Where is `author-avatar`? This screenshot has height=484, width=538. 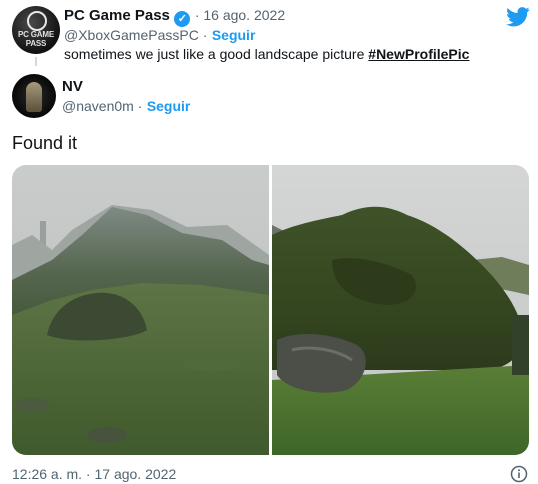
author-avatar is located at coordinates (34, 96).